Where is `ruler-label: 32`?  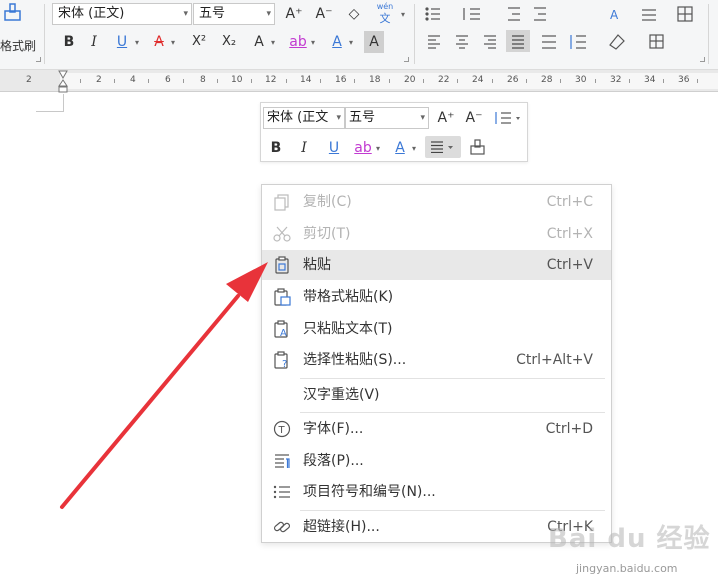 ruler-label: 32 is located at coordinates (616, 80).